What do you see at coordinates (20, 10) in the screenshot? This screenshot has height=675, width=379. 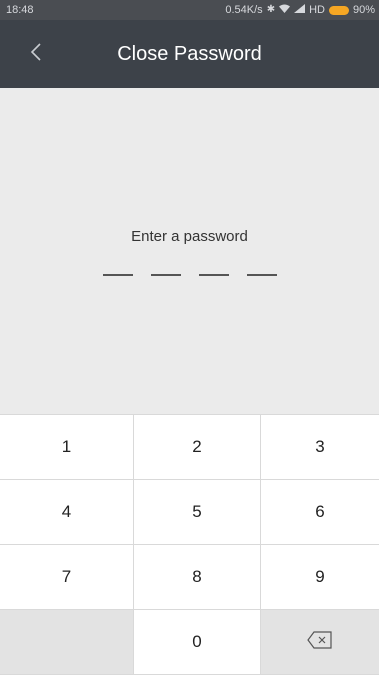 I see `status-time: 18:48` at bounding box center [20, 10].